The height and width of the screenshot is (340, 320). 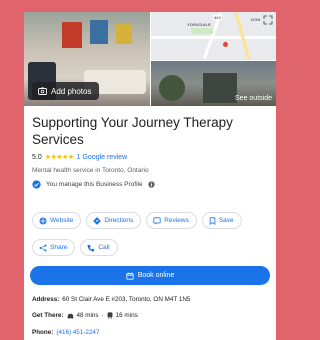 I want to click on save-button: Save, so click(x=221, y=220).